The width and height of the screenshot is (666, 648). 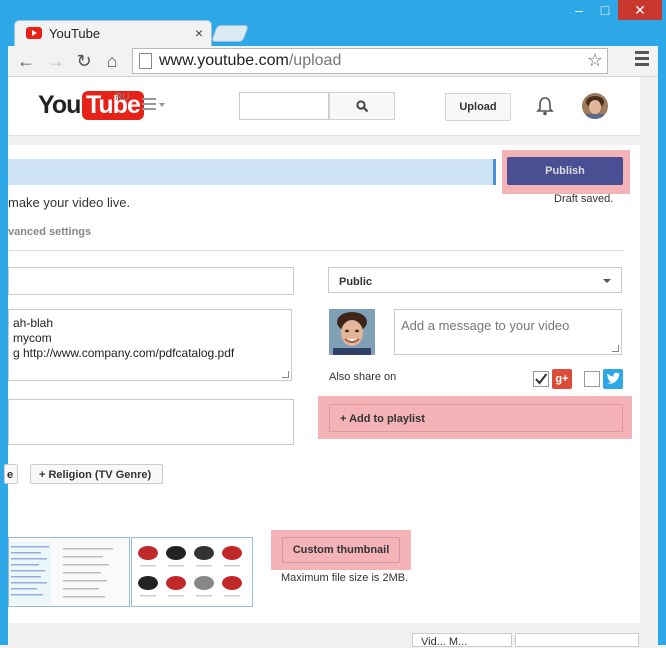 What do you see at coordinates (75, 33) in the screenshot?
I see `tab-title: YouTube` at bounding box center [75, 33].